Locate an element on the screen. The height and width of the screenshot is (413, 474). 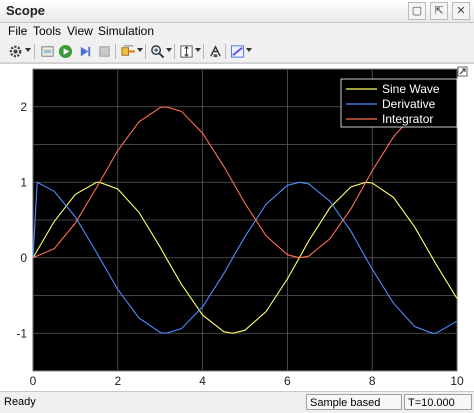
x-tick-label: 2 is located at coordinates (117, 381).